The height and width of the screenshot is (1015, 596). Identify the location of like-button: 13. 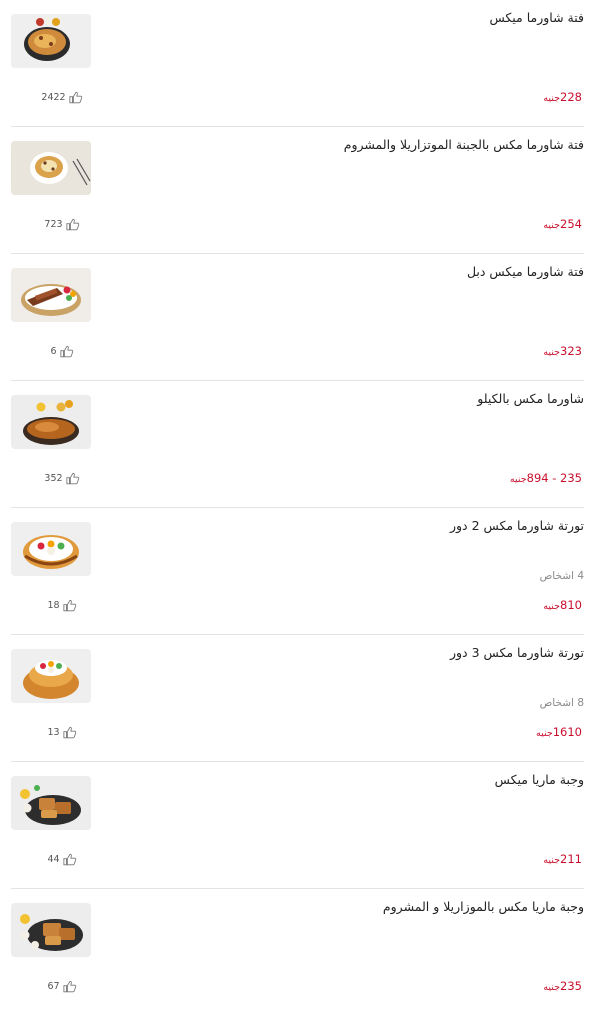
(62, 732).